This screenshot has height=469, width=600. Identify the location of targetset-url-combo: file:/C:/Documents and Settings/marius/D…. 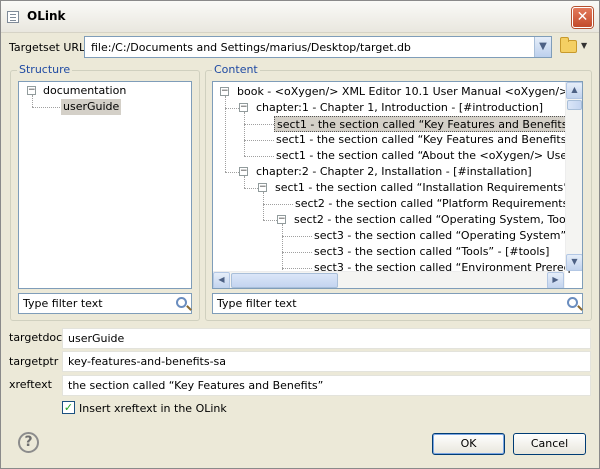
(318, 47).